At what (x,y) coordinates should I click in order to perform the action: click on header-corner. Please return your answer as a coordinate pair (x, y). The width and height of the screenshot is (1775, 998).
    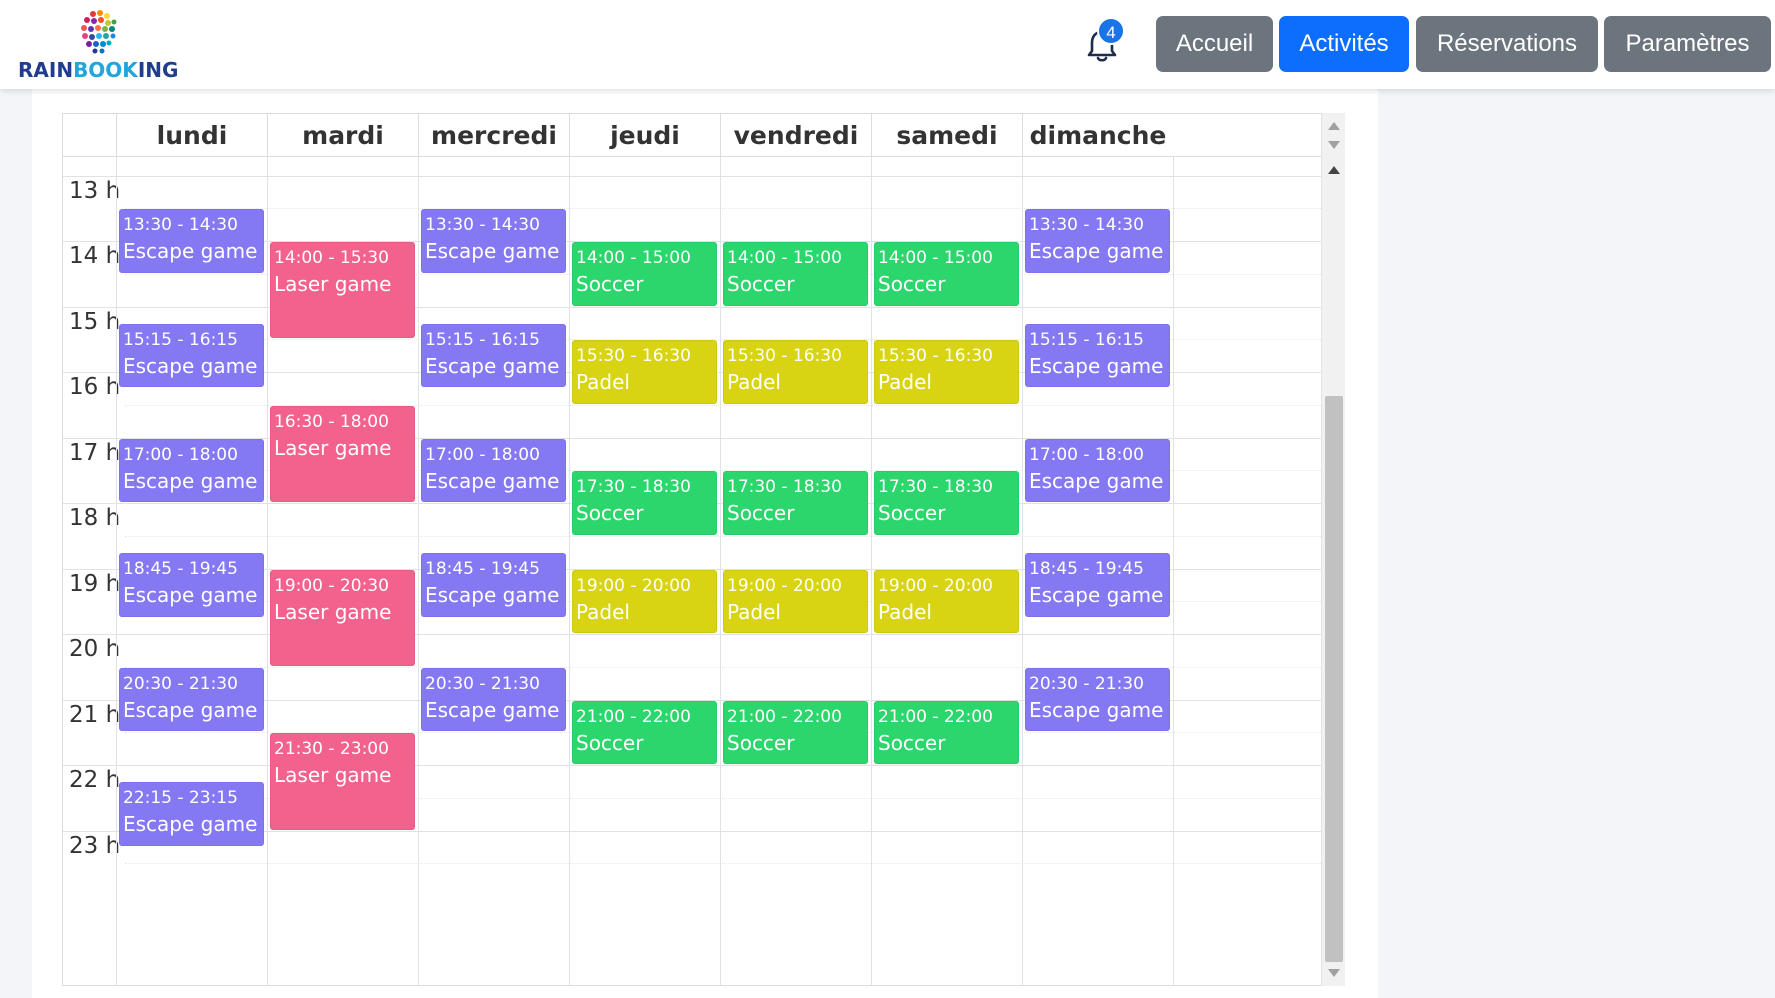
    Looking at the image, I should click on (89, 135).